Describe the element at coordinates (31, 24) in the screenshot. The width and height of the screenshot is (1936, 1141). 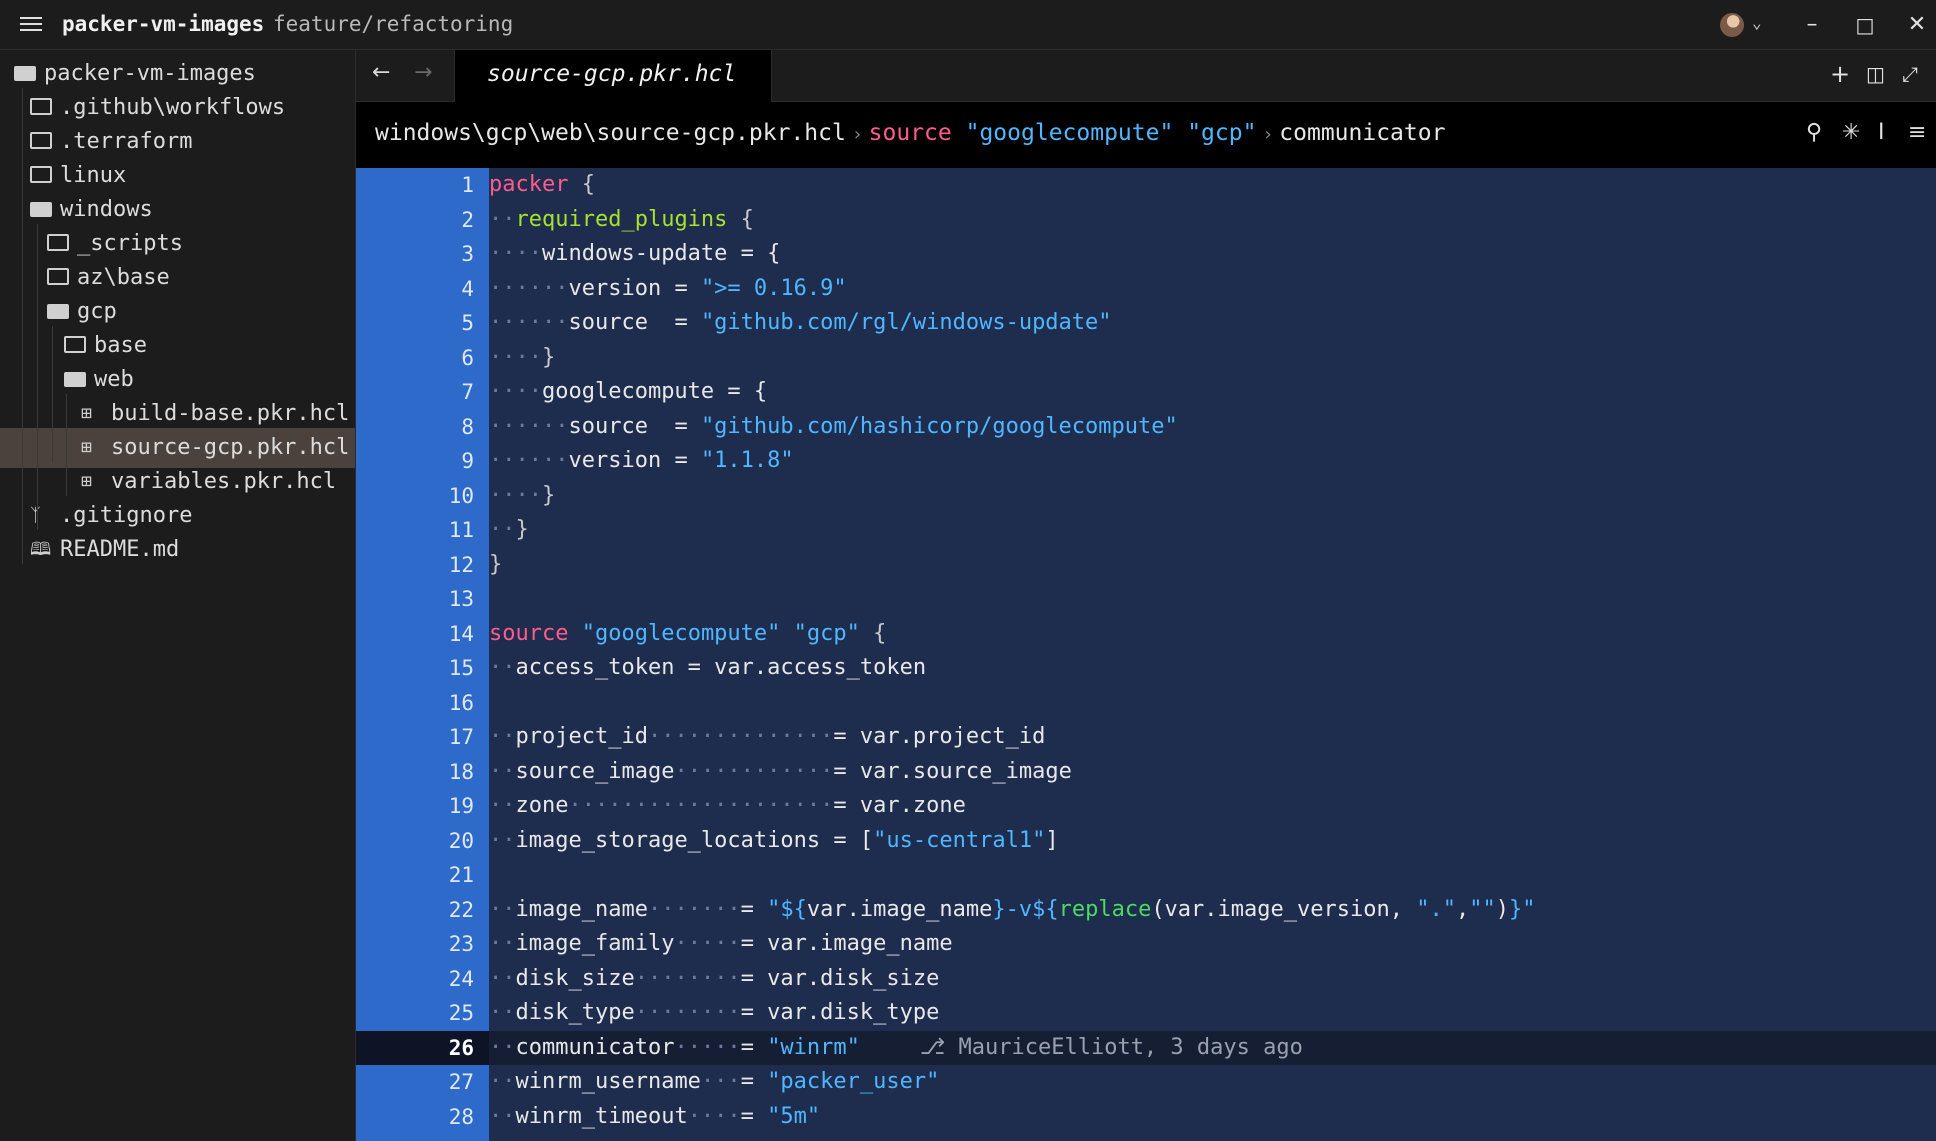
I see `hamburger-menu-icon` at that location.